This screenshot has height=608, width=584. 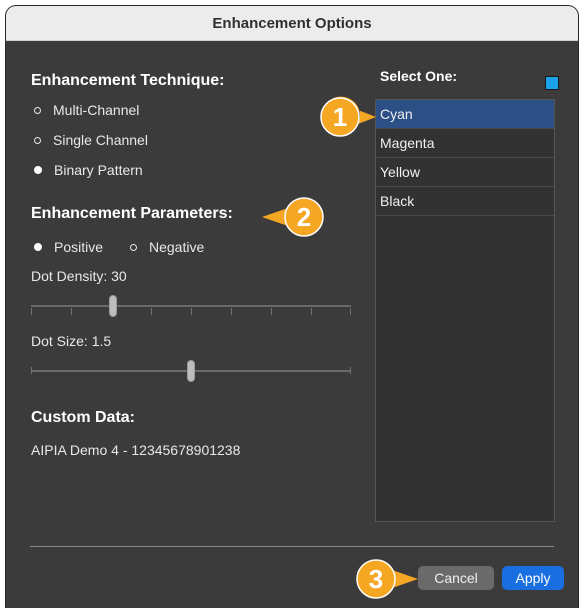 I want to click on radio-label: Negative, so click(x=177, y=247).